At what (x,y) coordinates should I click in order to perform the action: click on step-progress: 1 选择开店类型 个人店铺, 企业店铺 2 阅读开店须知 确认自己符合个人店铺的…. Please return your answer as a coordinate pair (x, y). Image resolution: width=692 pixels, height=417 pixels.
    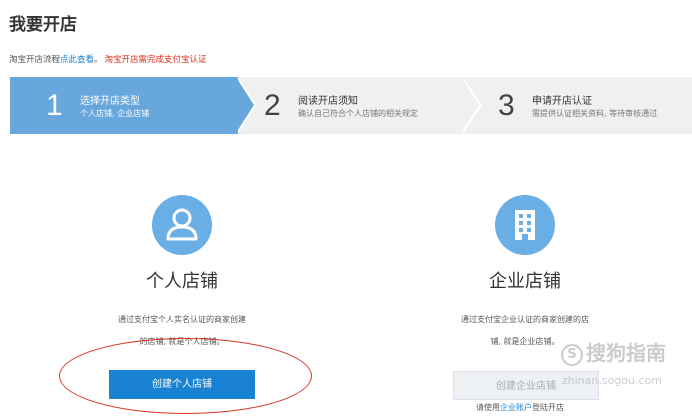
    Looking at the image, I should click on (351, 105).